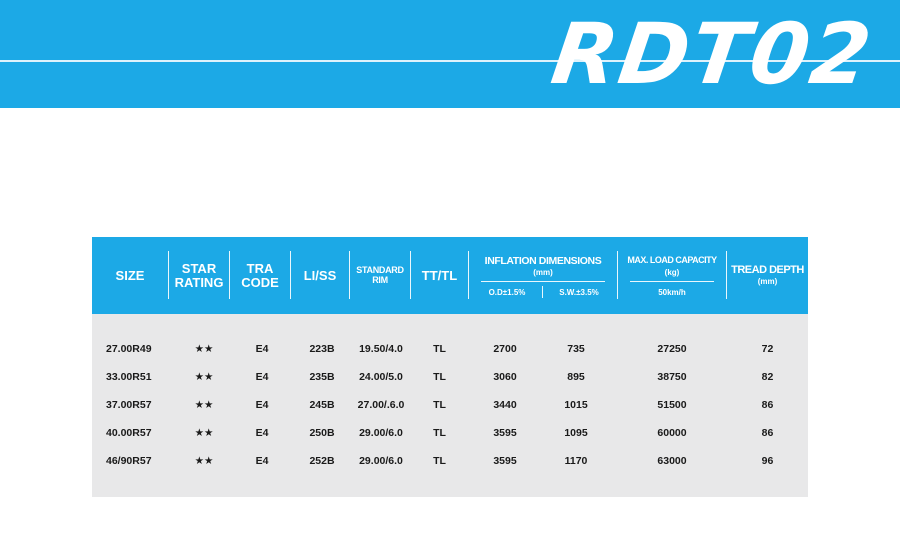 The width and height of the screenshot is (900, 542). Describe the element at coordinates (381, 377) in the screenshot. I see `cell-rim: 24.00/5.0` at that location.